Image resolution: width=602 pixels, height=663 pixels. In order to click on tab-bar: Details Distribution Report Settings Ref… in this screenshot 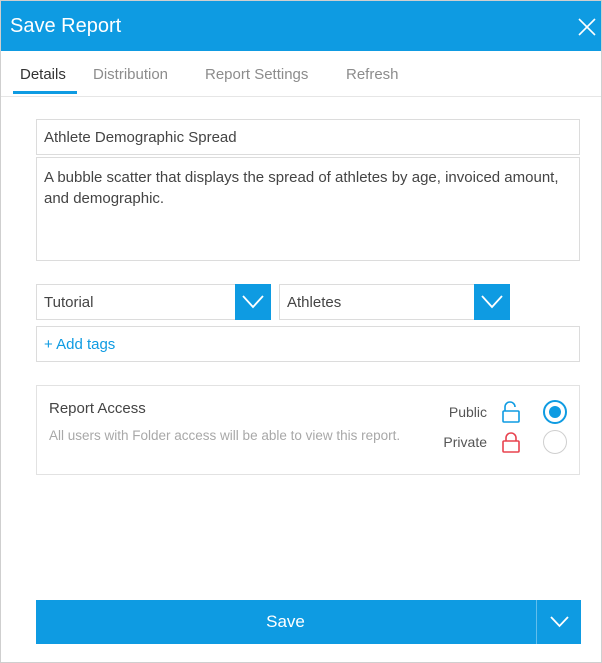, I will do `click(301, 74)`.